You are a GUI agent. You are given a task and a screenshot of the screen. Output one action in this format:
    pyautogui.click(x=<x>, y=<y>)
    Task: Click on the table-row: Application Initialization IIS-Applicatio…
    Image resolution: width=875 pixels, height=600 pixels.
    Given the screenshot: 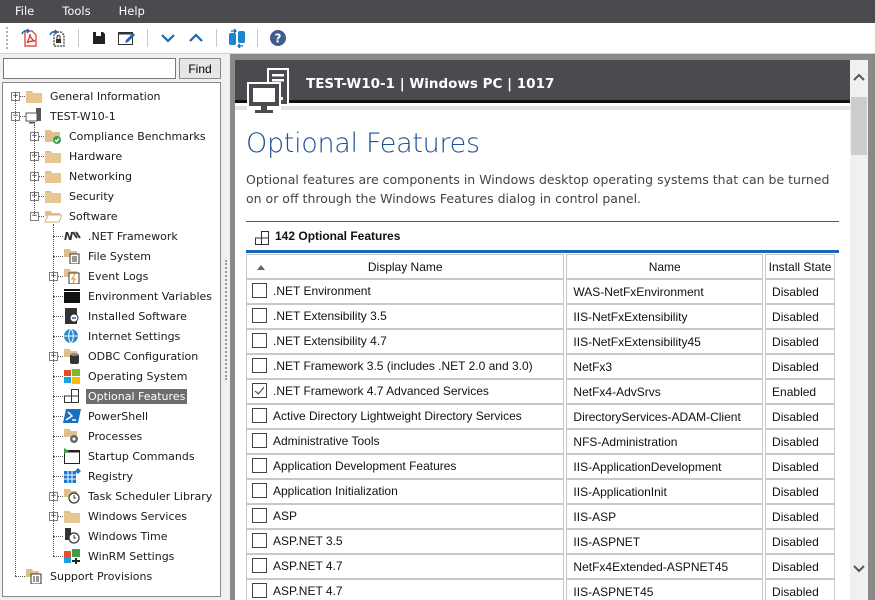 What is the action you would take?
    pyautogui.click(x=540, y=491)
    